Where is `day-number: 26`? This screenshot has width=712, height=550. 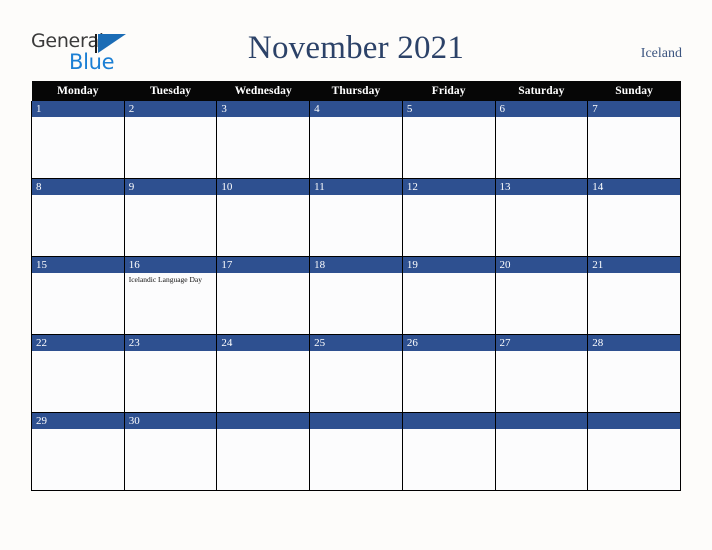
day-number: 26 is located at coordinates (448, 343).